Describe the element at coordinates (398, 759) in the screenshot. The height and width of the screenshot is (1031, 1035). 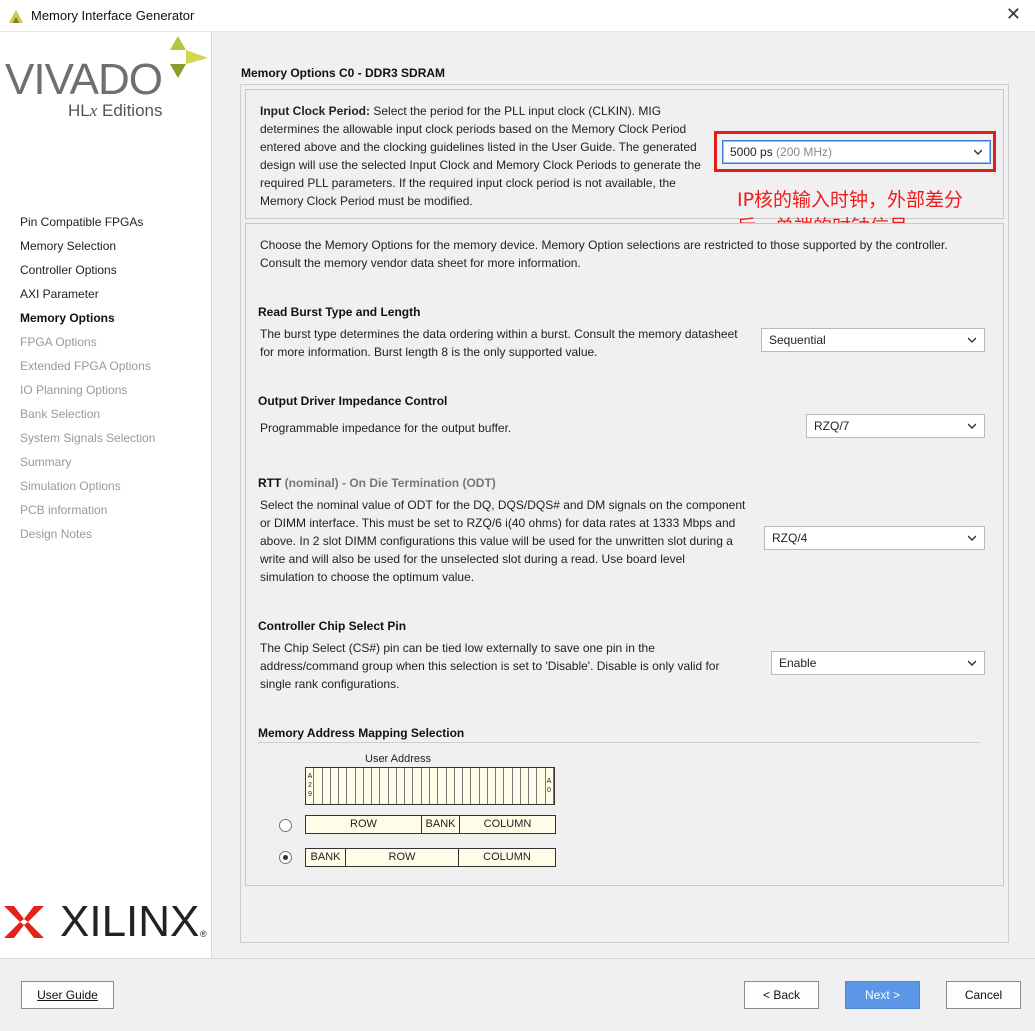
I see `user-address-label: User Address` at that location.